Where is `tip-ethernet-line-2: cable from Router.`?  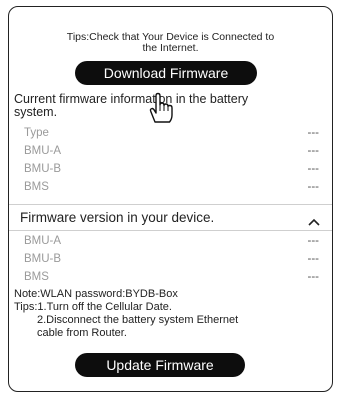
tip-ethernet-line-2: cable from Router. is located at coordinates (82, 333).